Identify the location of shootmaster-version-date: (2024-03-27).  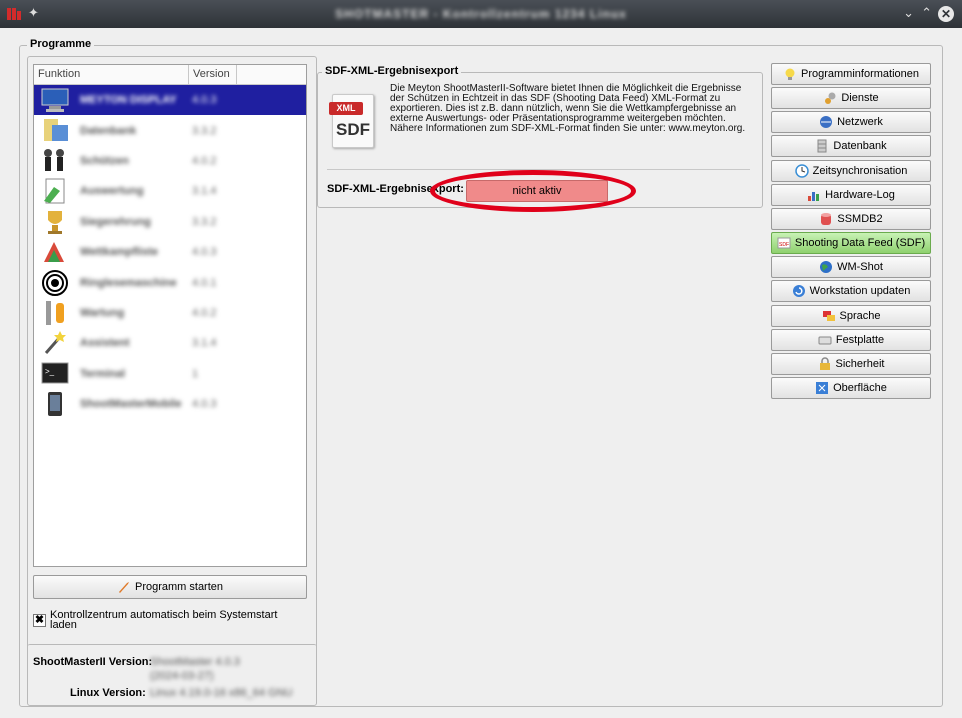
(182, 676).